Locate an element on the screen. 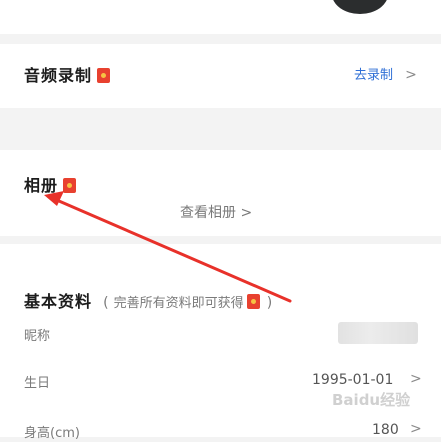  watermark: Baidu经验 is located at coordinates (371, 400).